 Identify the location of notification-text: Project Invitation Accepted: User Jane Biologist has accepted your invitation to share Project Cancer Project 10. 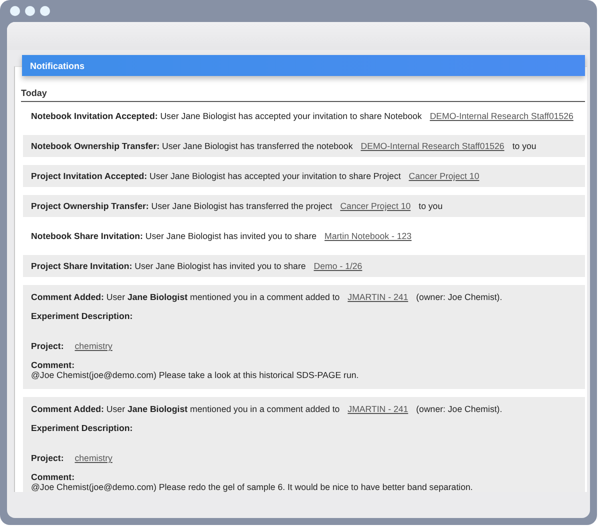
(255, 176).